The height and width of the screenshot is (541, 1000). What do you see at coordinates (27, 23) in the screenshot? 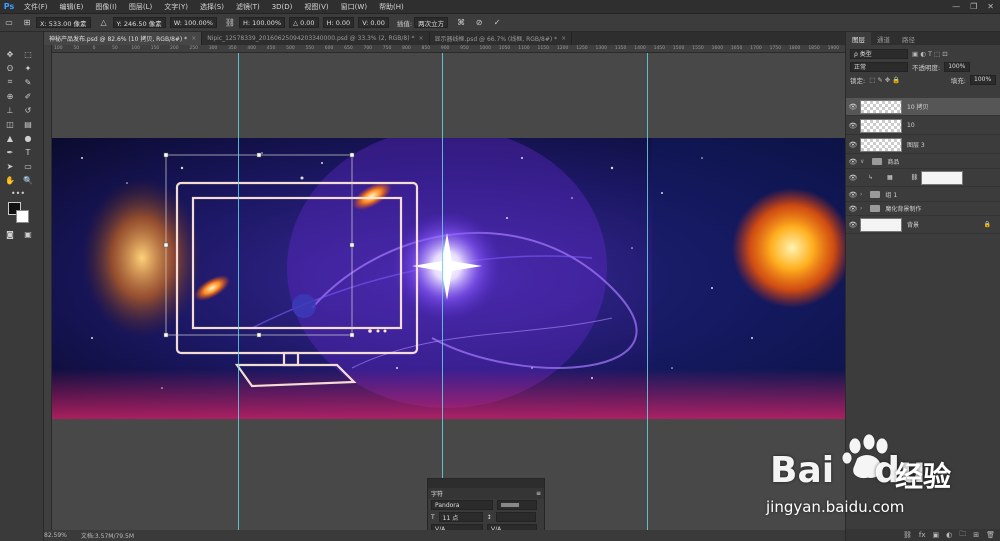
I see `reference-point-icon: ⊞` at bounding box center [27, 23].